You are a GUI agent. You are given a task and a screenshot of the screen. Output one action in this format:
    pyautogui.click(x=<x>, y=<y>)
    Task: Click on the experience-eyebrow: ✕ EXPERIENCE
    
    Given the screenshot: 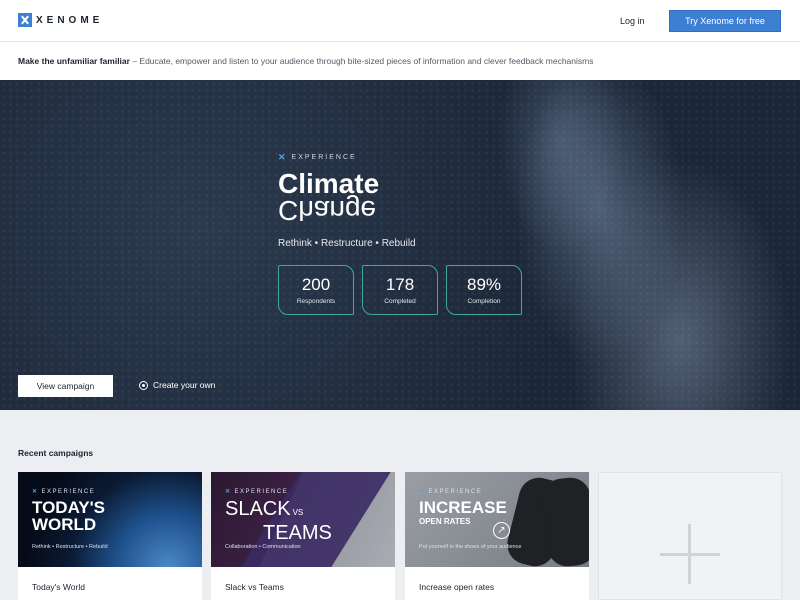 What is the action you would take?
    pyautogui.click(x=347, y=157)
    